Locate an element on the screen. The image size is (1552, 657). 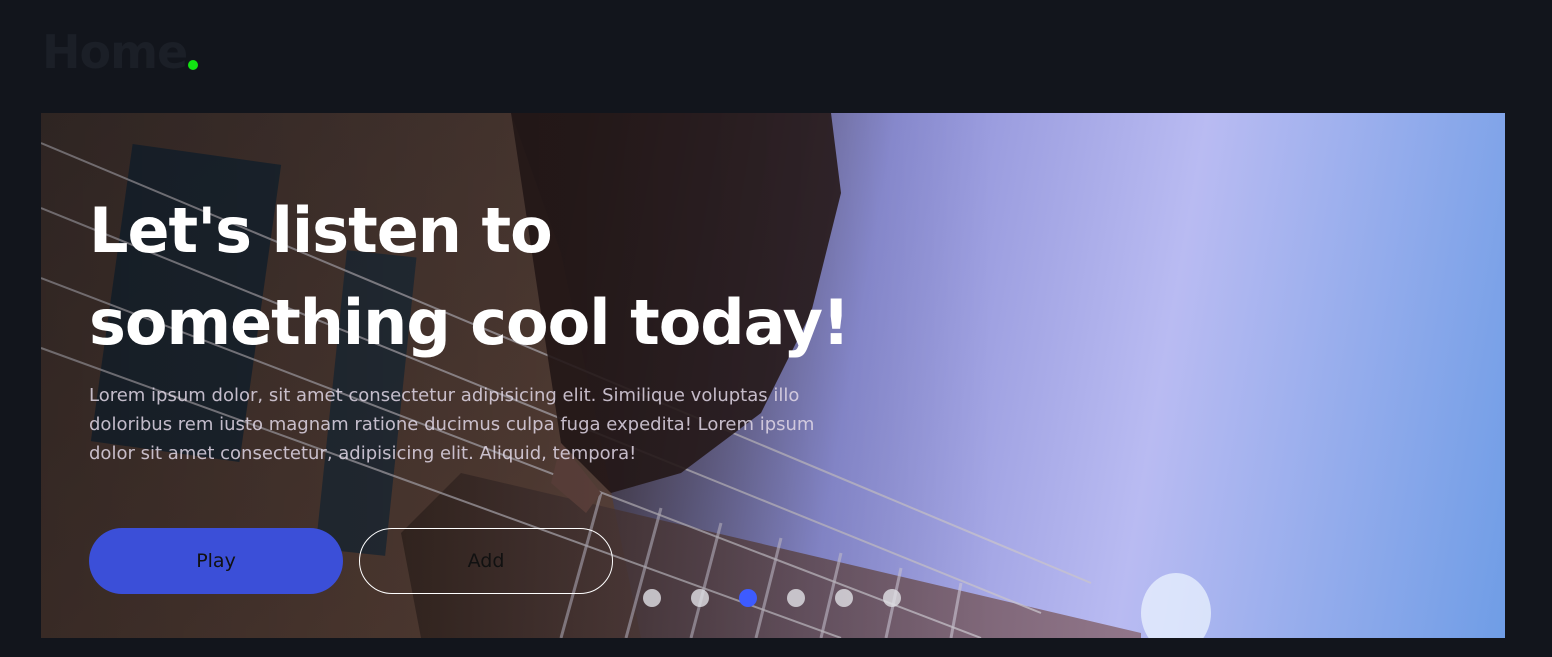
carousel-dots is located at coordinates (772, 598).